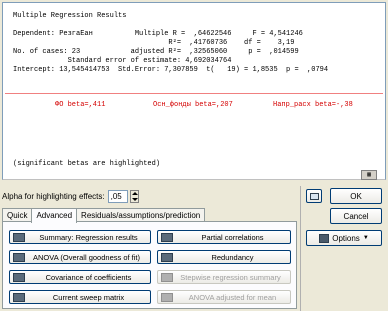 The width and height of the screenshot is (388, 311). What do you see at coordinates (356, 196) in the screenshot?
I see `ok-button: OK` at bounding box center [356, 196].